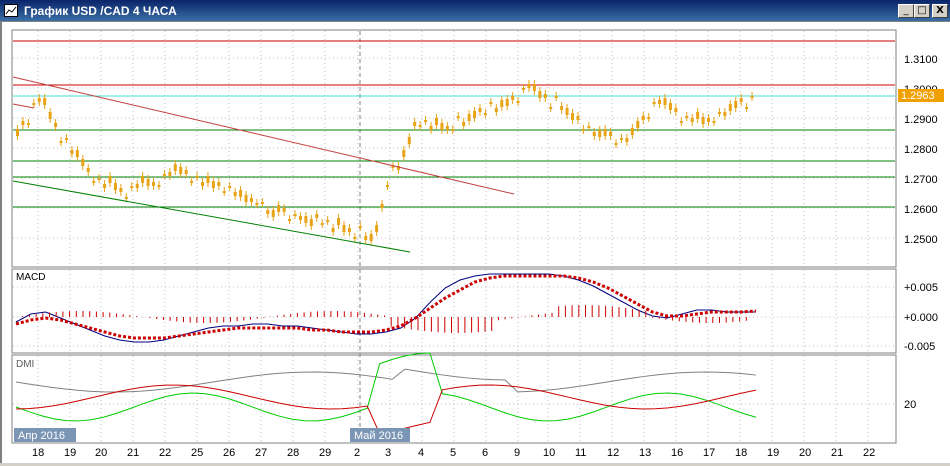 This screenshot has width=950, height=466. Describe the element at coordinates (910, 405) in the screenshot. I see `dmi-tick: 20` at that location.